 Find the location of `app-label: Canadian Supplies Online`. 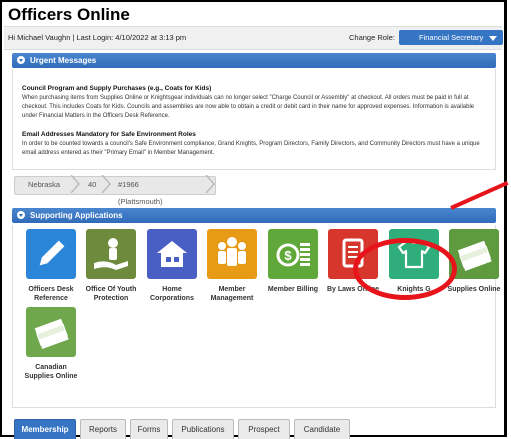

app-label: Canadian Supplies Online is located at coordinates (51, 372).